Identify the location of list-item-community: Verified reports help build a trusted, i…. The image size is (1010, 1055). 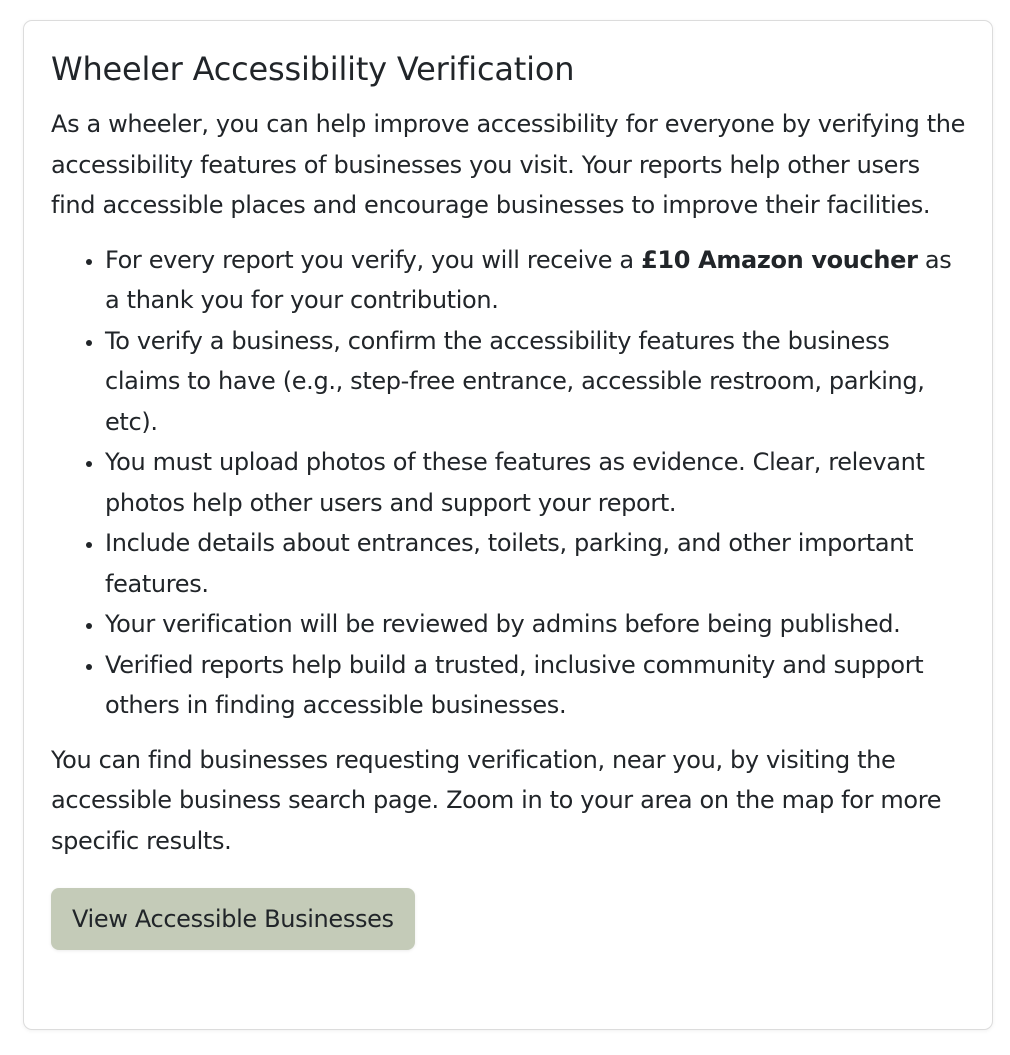
(537, 685).